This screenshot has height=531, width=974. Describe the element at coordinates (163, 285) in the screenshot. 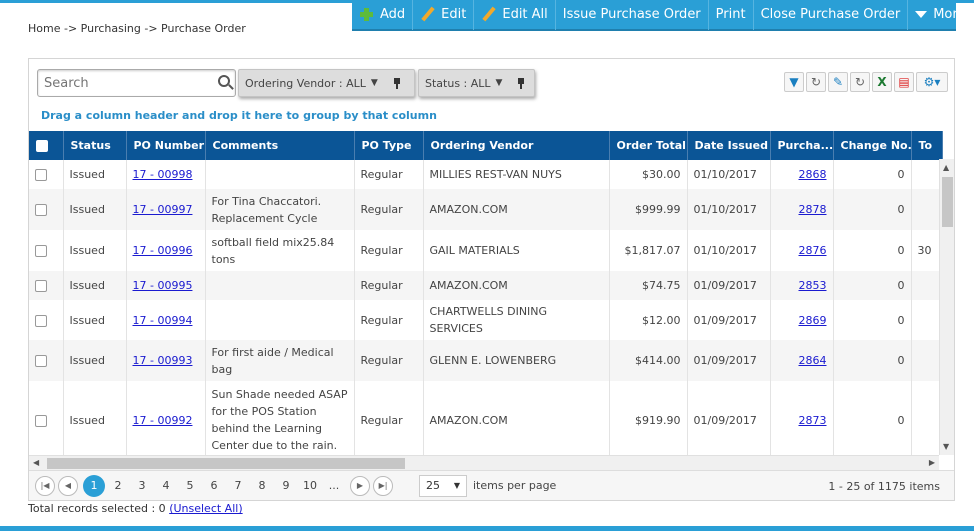

I see `po-number-link: 17 - 00995` at that location.